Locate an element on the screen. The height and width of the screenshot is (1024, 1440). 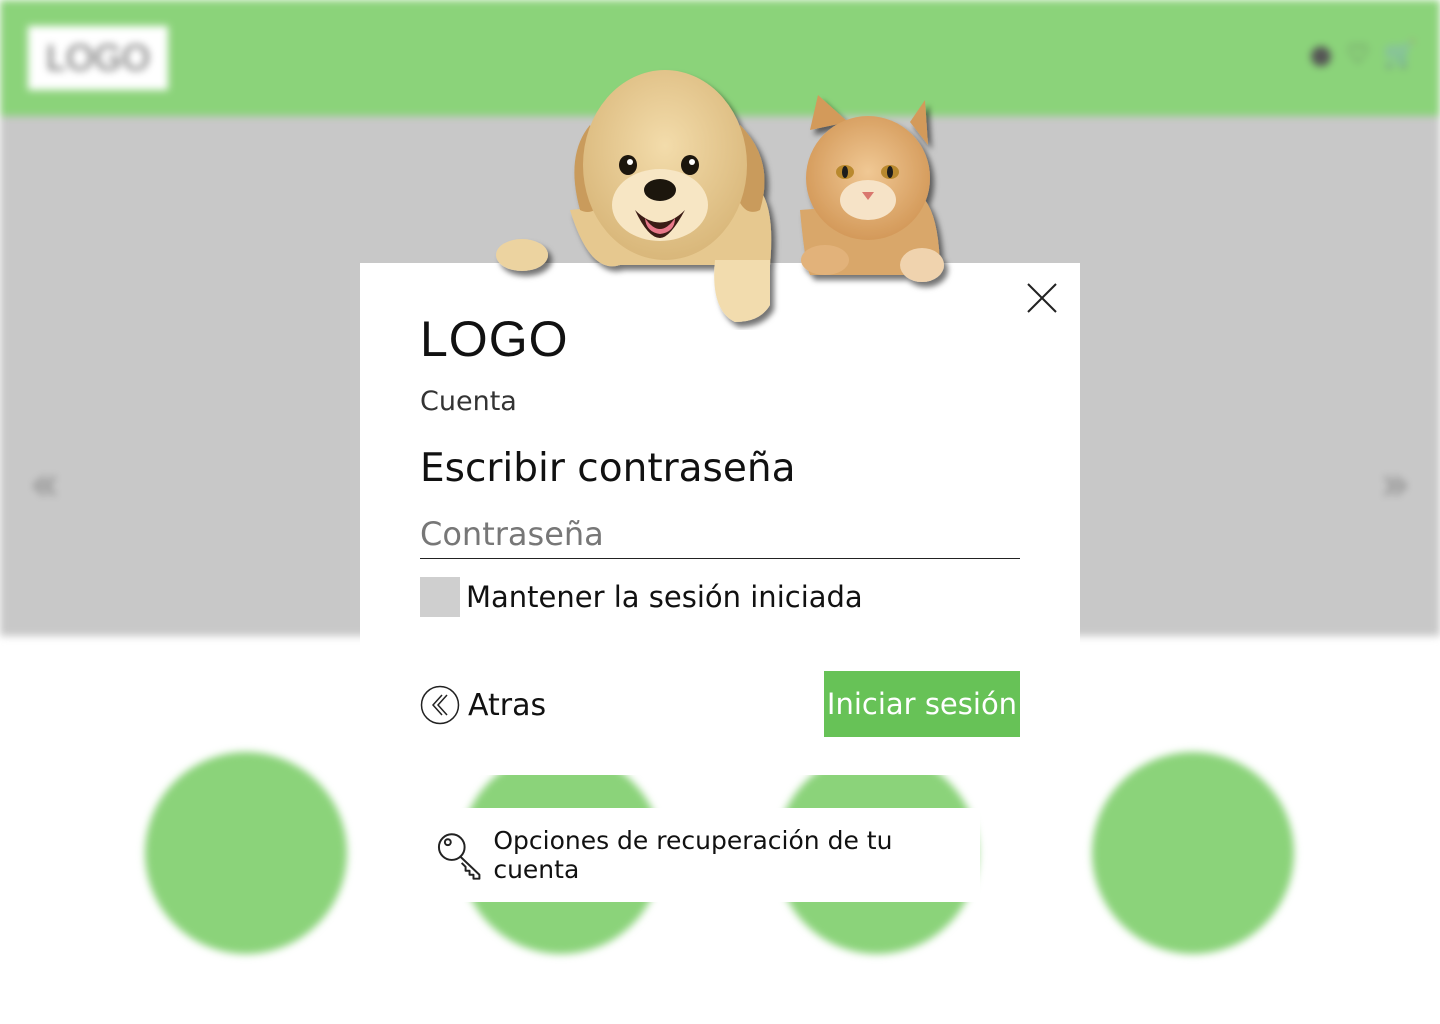
key-icon is located at coordinates (459, 856).